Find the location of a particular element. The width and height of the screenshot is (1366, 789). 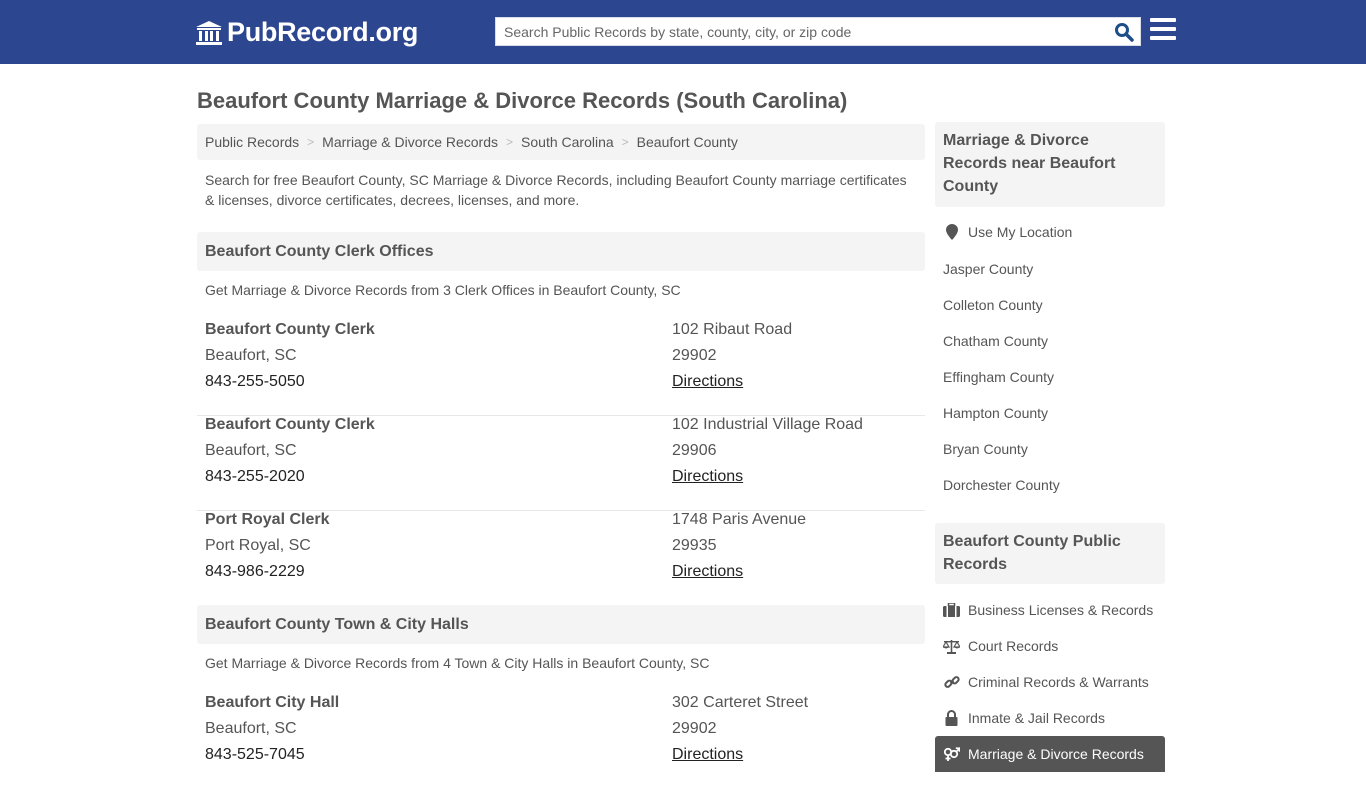

use-my-location-link: Use My Location is located at coordinates (1007, 232).